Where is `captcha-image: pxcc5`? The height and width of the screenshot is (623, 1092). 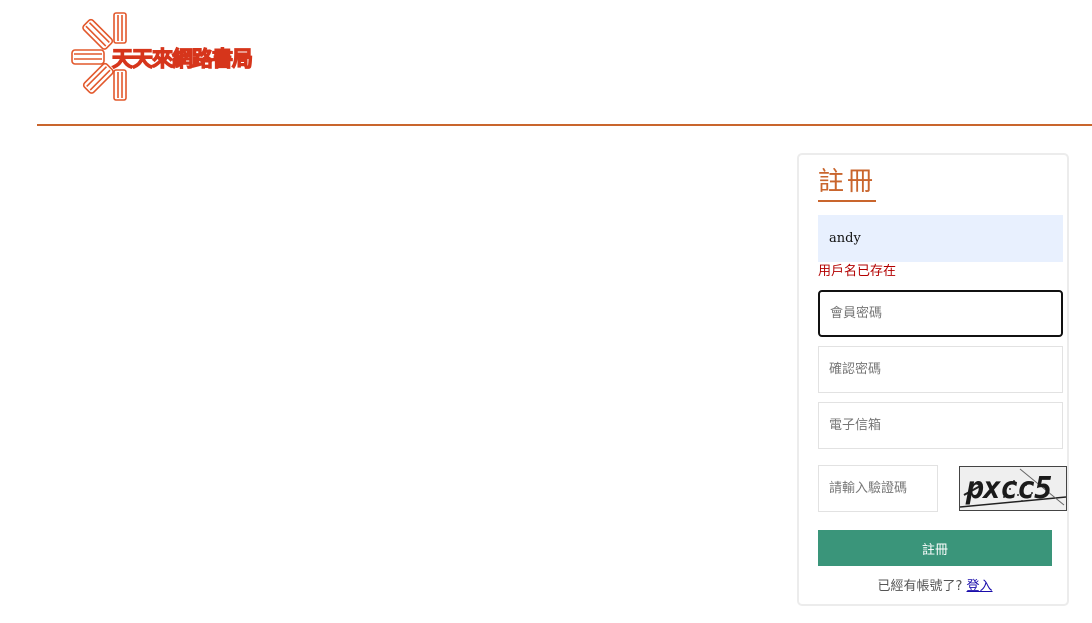
captcha-image: pxcc5 is located at coordinates (1013, 488).